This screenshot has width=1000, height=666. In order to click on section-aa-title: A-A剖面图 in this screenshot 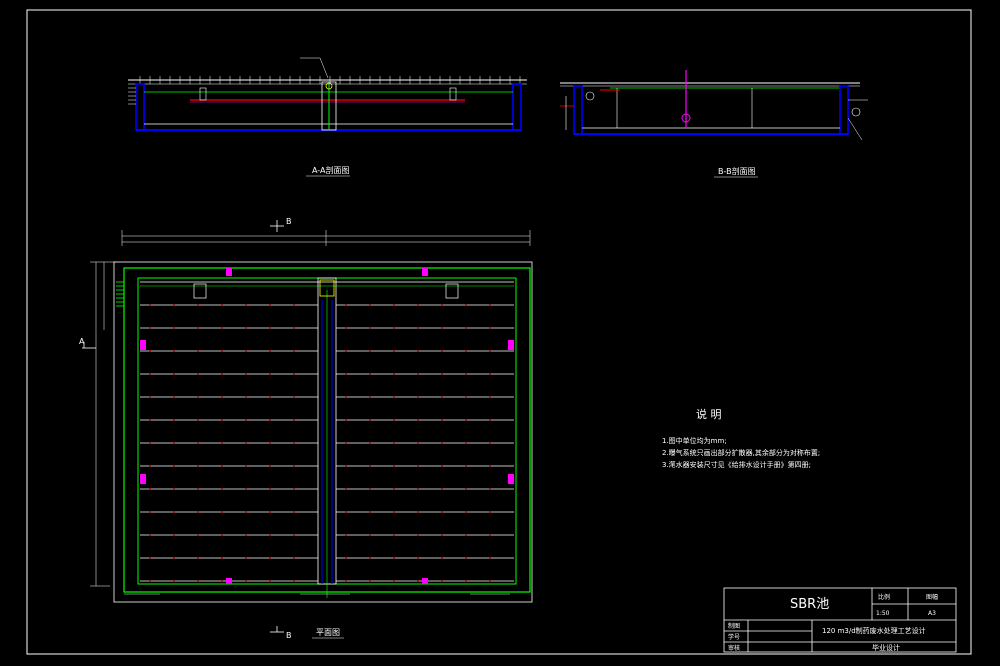, I will do `click(330, 170)`.